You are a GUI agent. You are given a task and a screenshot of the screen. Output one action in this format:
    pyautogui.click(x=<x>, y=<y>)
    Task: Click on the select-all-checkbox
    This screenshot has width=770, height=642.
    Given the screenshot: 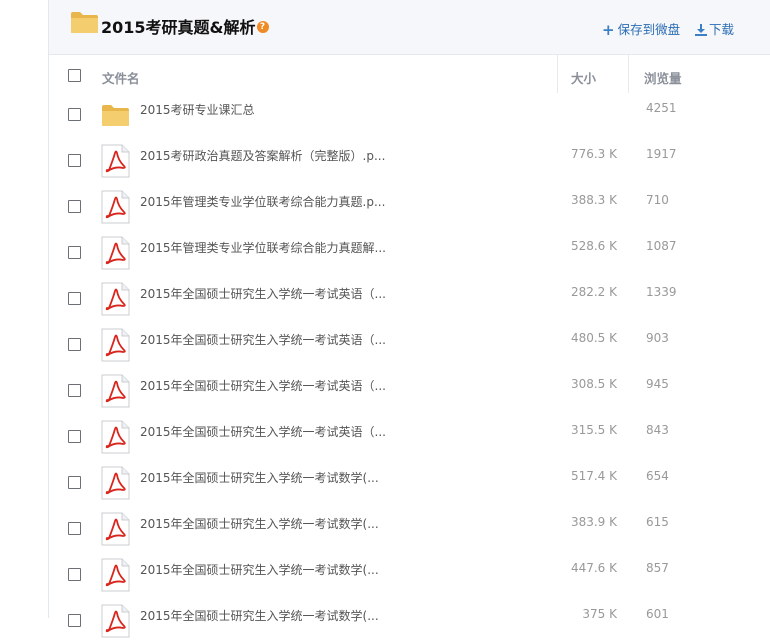 What is the action you would take?
    pyautogui.click(x=74, y=75)
    